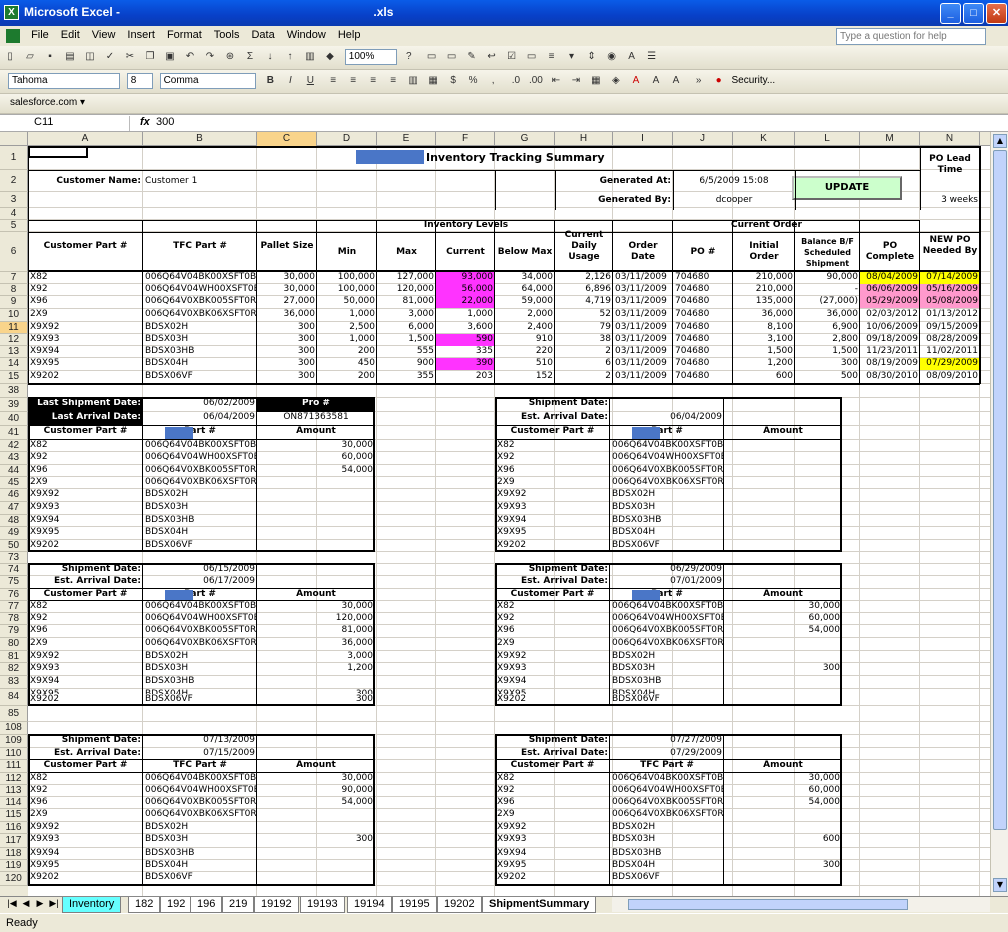 This screenshot has width=1008, height=932. I want to click on justify-icon: ≡, so click(393, 81).